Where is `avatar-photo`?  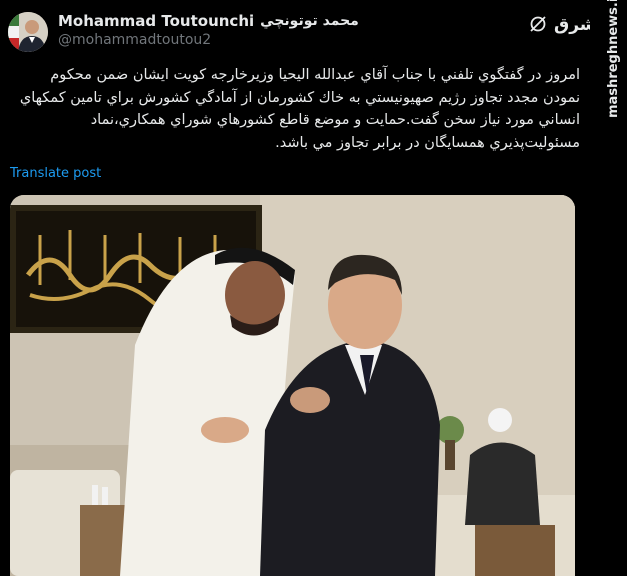
avatar-photo is located at coordinates (28, 32).